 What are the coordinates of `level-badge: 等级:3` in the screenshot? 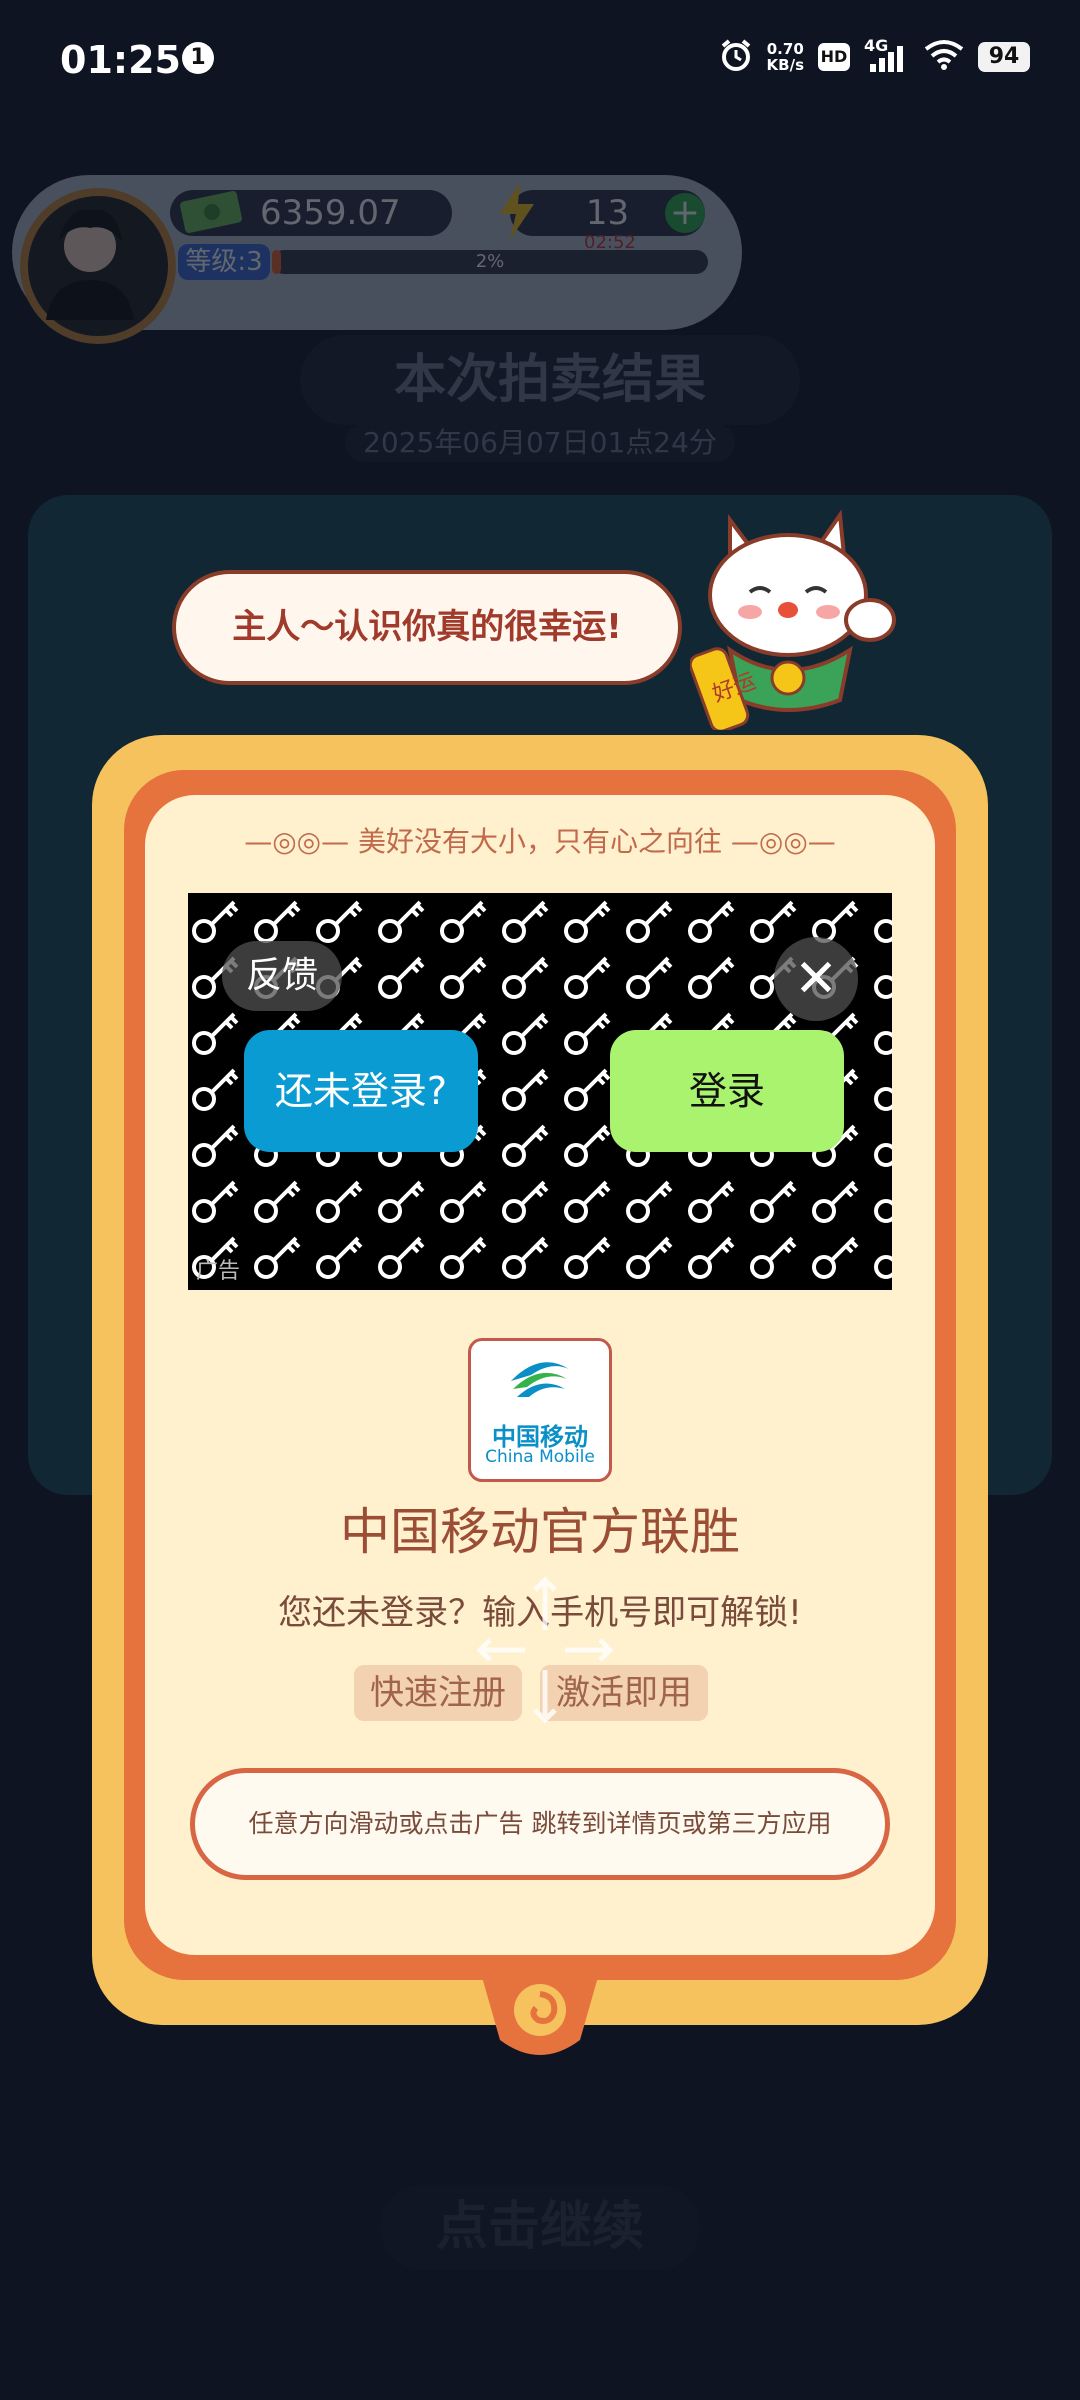 It's located at (224, 262).